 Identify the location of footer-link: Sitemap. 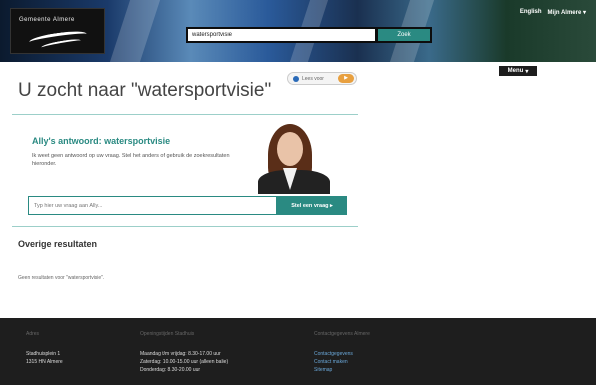
(342, 370).